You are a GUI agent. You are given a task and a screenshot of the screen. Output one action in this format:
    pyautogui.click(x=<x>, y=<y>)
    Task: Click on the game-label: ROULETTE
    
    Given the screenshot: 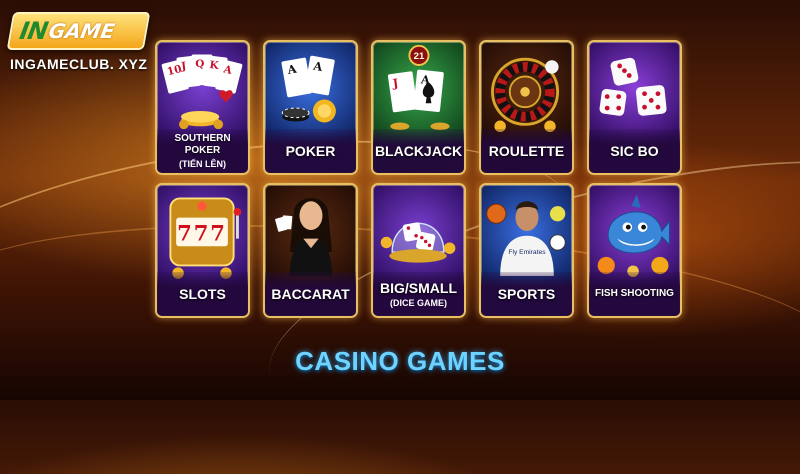 What is the action you would take?
    pyautogui.click(x=526, y=150)
    